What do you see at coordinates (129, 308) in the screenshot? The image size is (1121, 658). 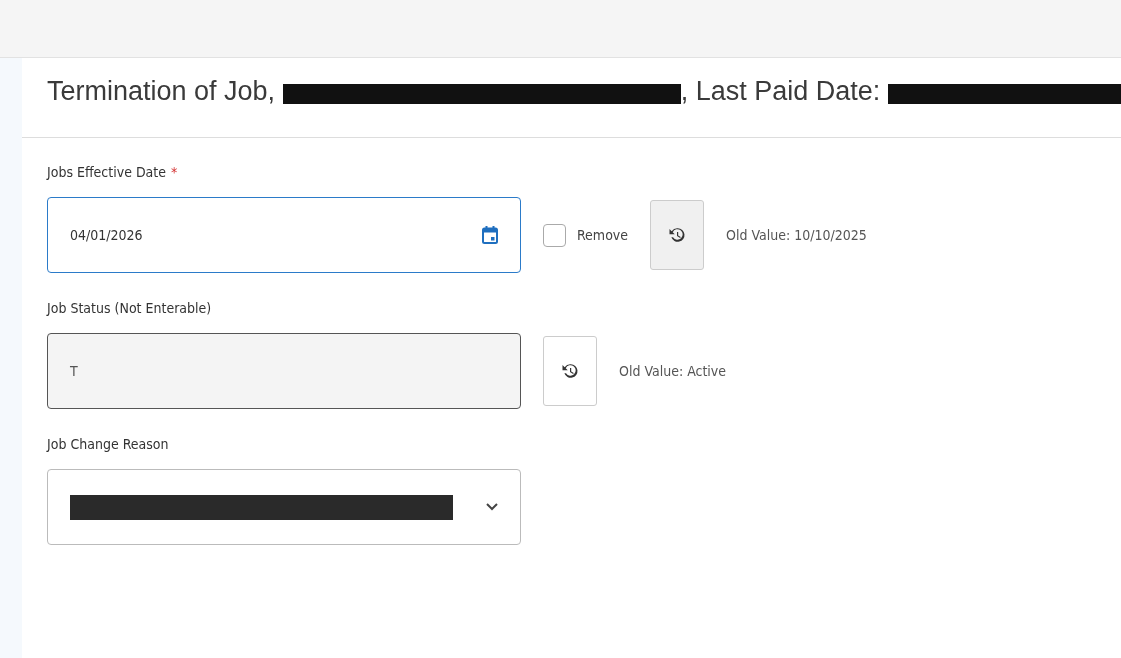 I see `field-label: Job Status (Not Enterable)` at bounding box center [129, 308].